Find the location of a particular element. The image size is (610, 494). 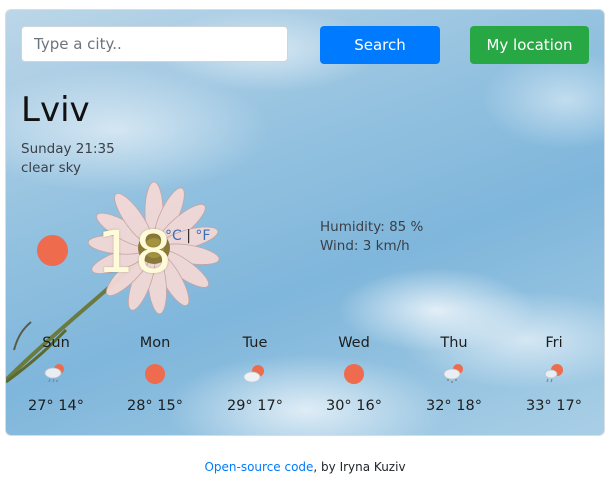

forecast-day-name: Wed is located at coordinates (354, 343).